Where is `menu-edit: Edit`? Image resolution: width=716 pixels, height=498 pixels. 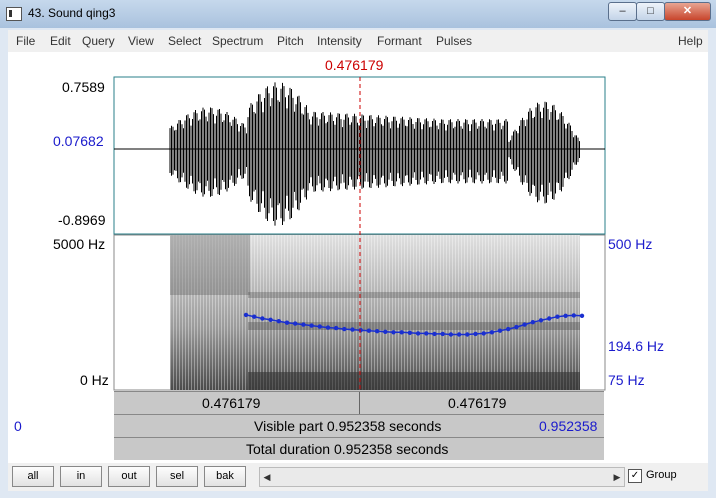 menu-edit: Edit is located at coordinates (60, 41).